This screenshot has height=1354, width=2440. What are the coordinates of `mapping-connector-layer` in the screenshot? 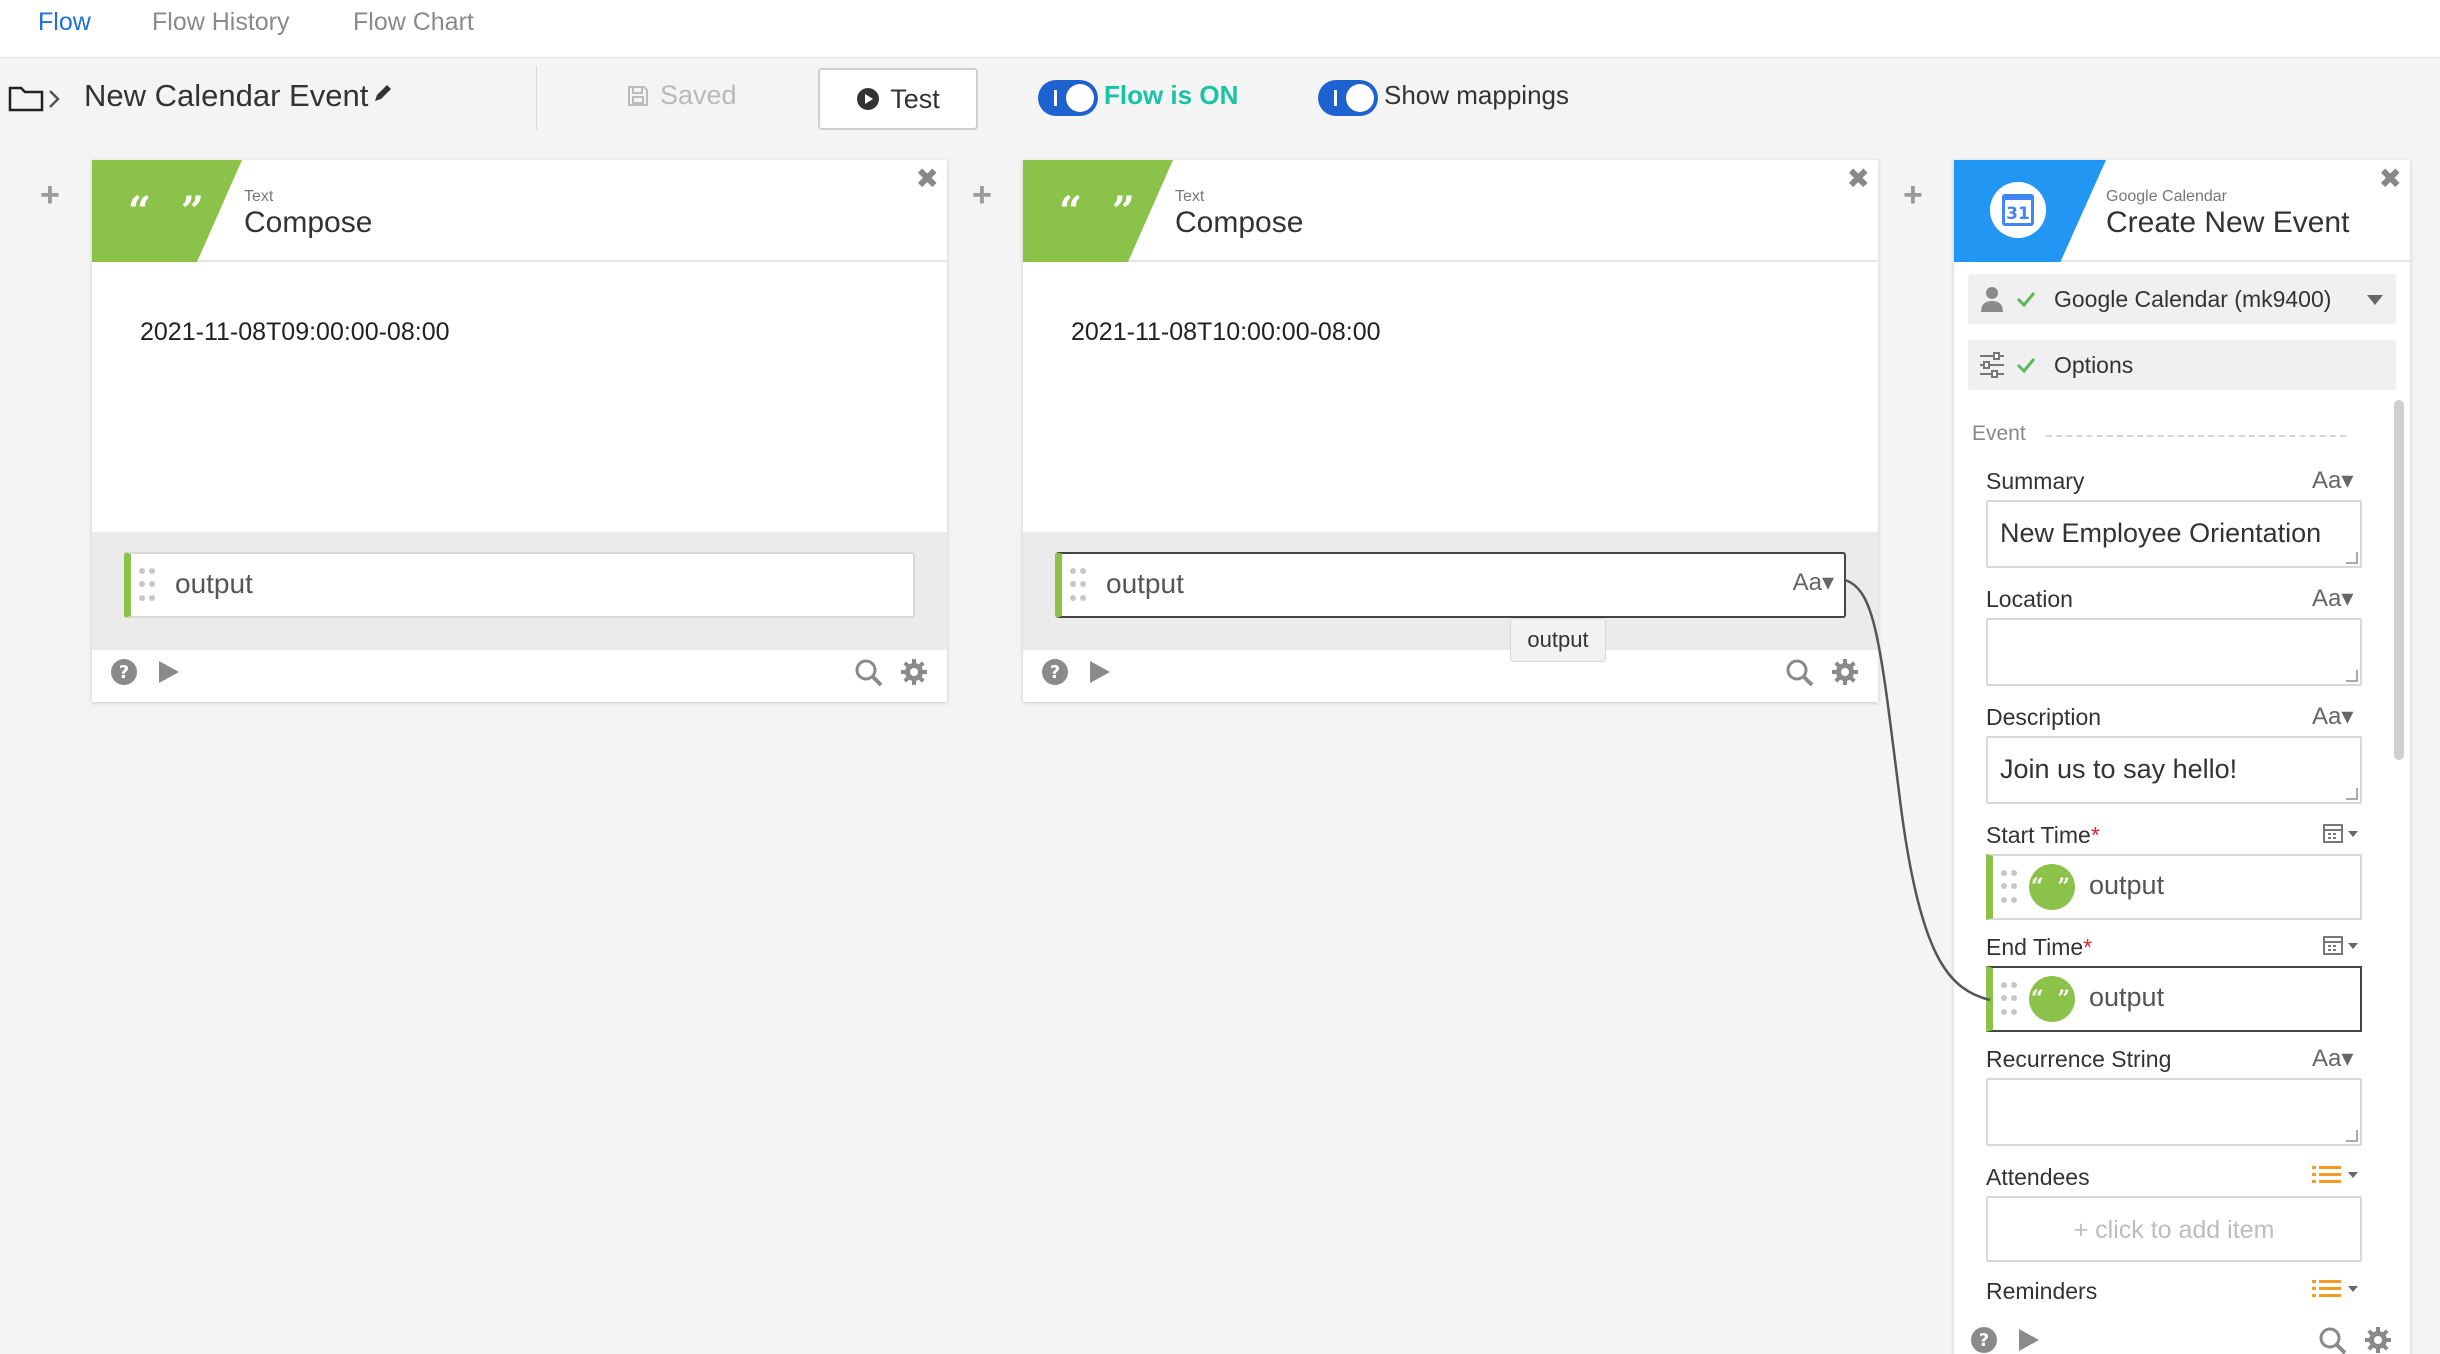 It's located at (1917, 790).